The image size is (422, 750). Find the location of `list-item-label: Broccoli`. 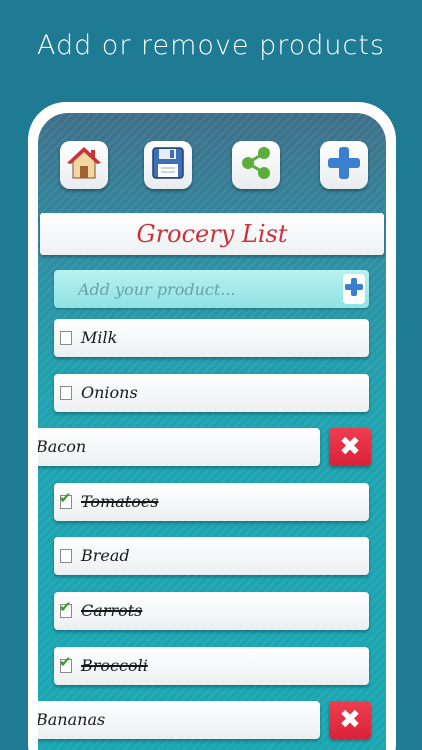

list-item-label: Broccoli is located at coordinates (114, 665).